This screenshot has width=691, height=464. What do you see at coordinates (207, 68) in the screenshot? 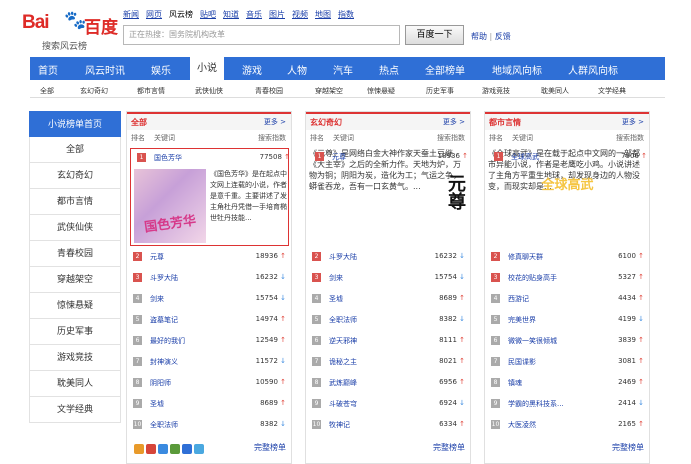
I see `nav-tab: 小说` at bounding box center [207, 68].